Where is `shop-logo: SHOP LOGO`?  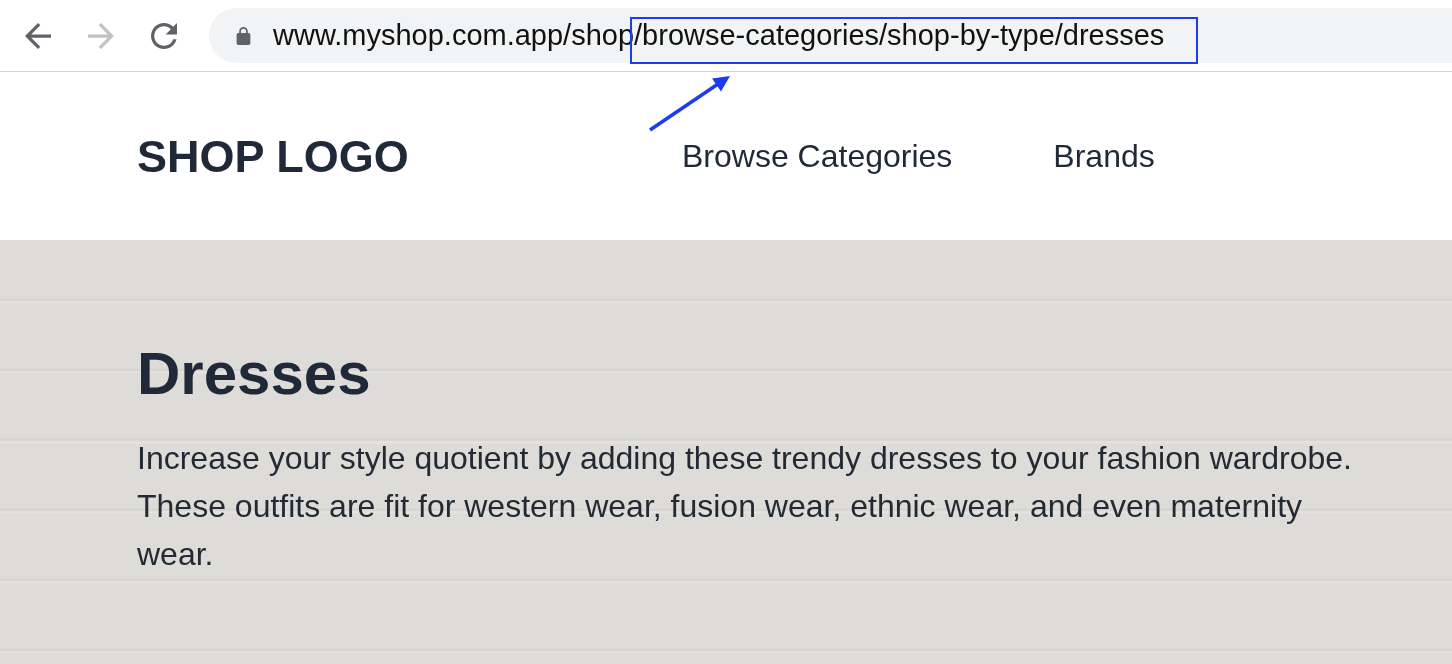
shop-logo: SHOP LOGO is located at coordinates (273, 156).